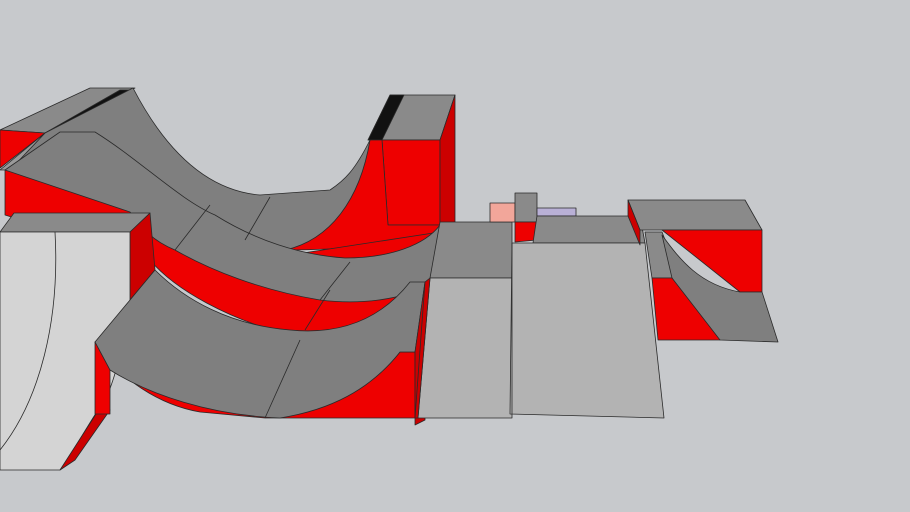 The image size is (910, 512). I want to click on right-quarter-deck, so click(695, 215).